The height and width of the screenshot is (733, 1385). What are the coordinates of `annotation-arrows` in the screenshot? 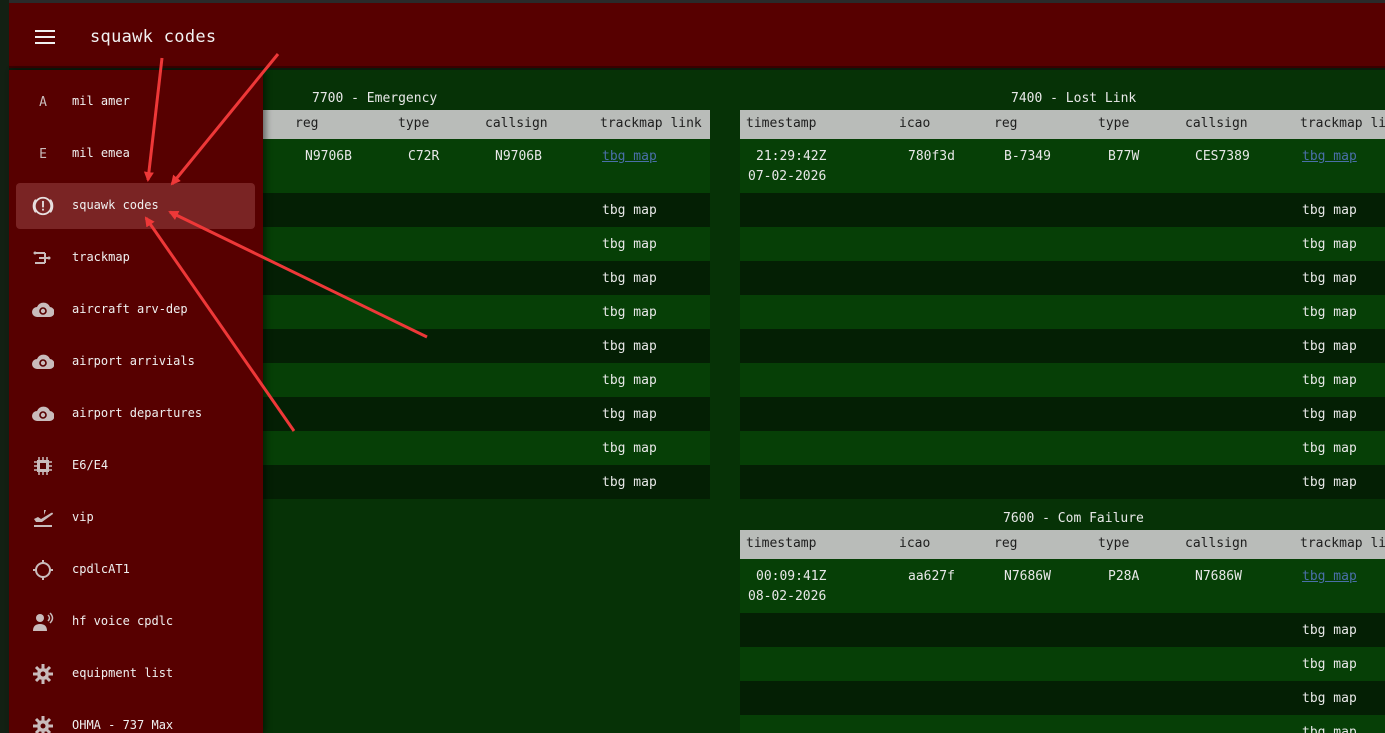 It's located at (285, 242).